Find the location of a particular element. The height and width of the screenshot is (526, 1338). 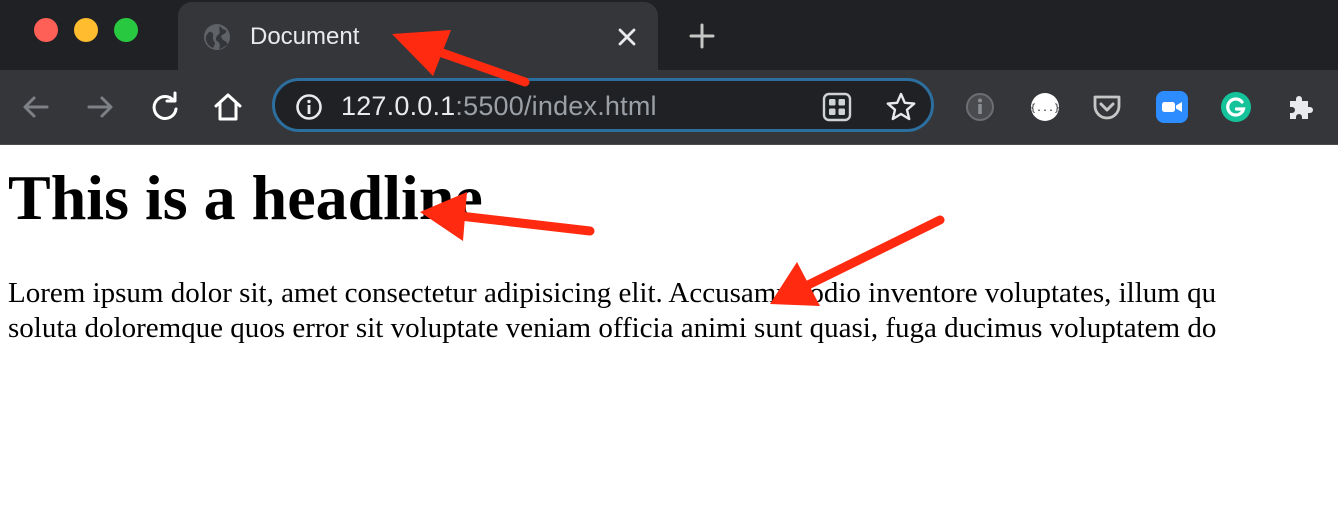

reload-icon is located at coordinates (165, 107).